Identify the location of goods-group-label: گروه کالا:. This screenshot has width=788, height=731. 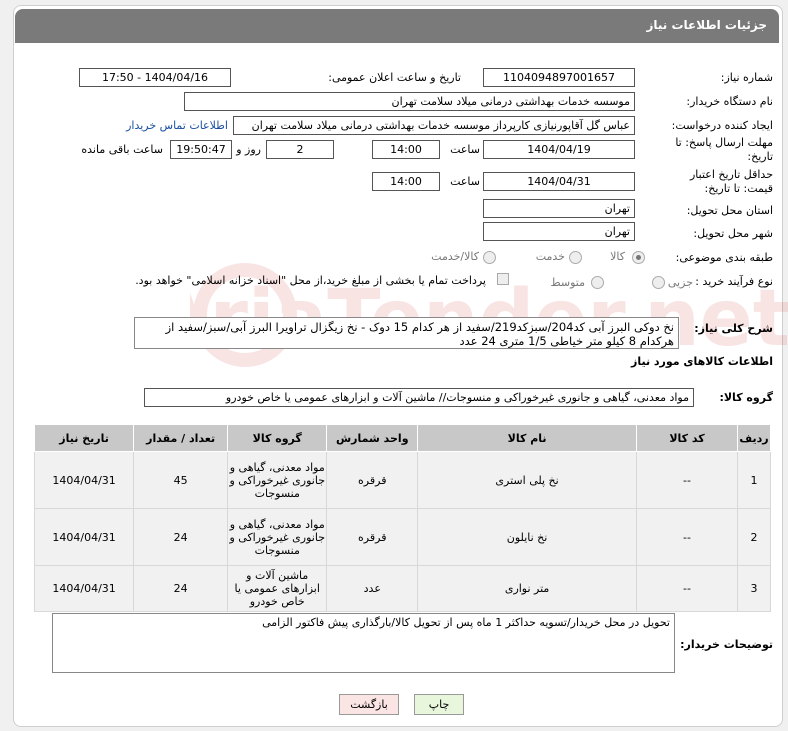
(746, 397).